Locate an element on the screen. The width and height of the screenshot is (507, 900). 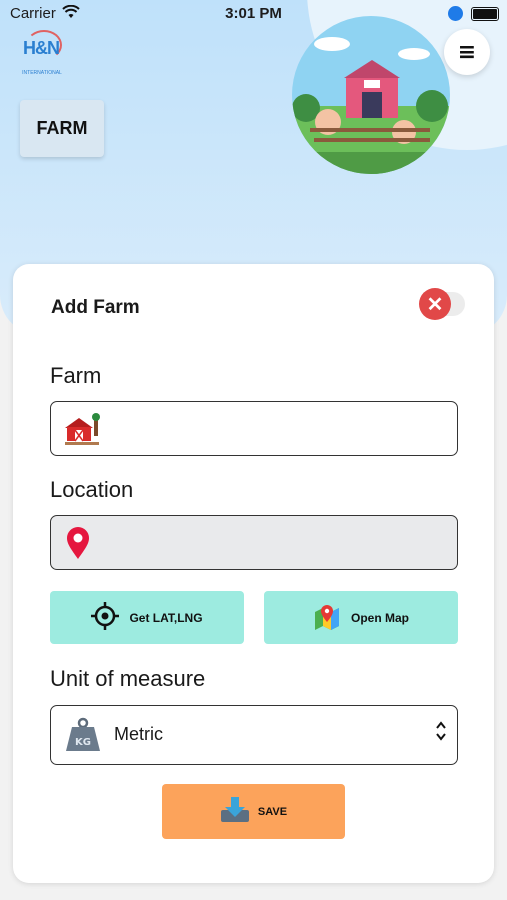
unit-select: KG Metric is located at coordinates (254, 735).